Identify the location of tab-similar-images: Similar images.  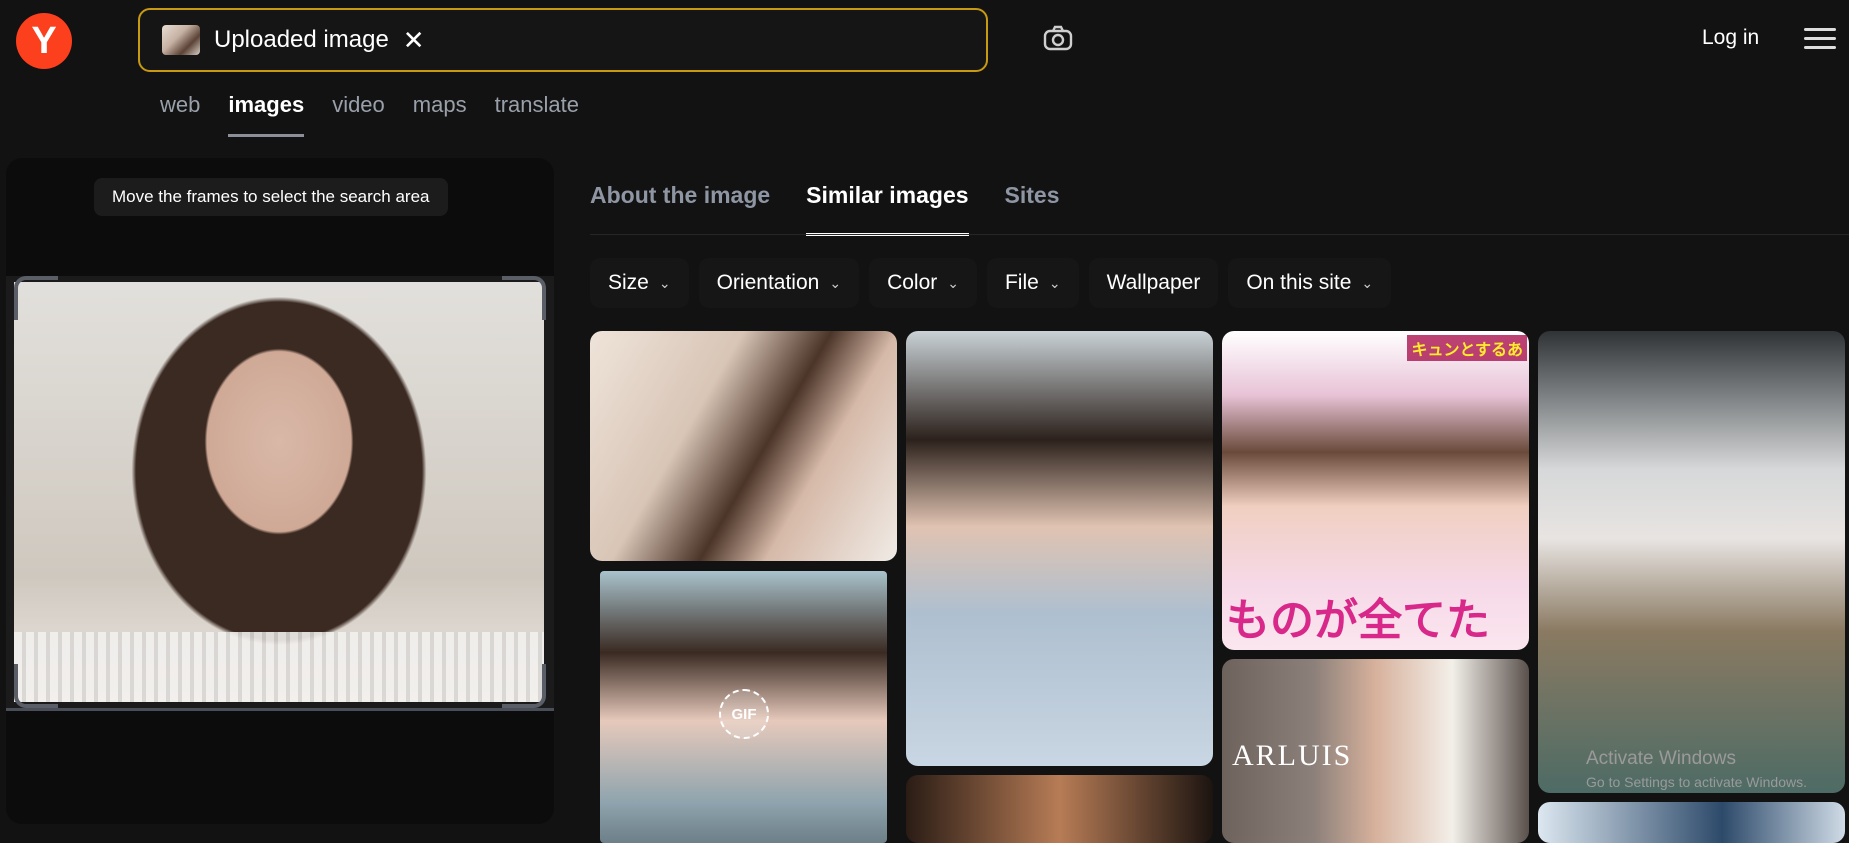
(887, 209).